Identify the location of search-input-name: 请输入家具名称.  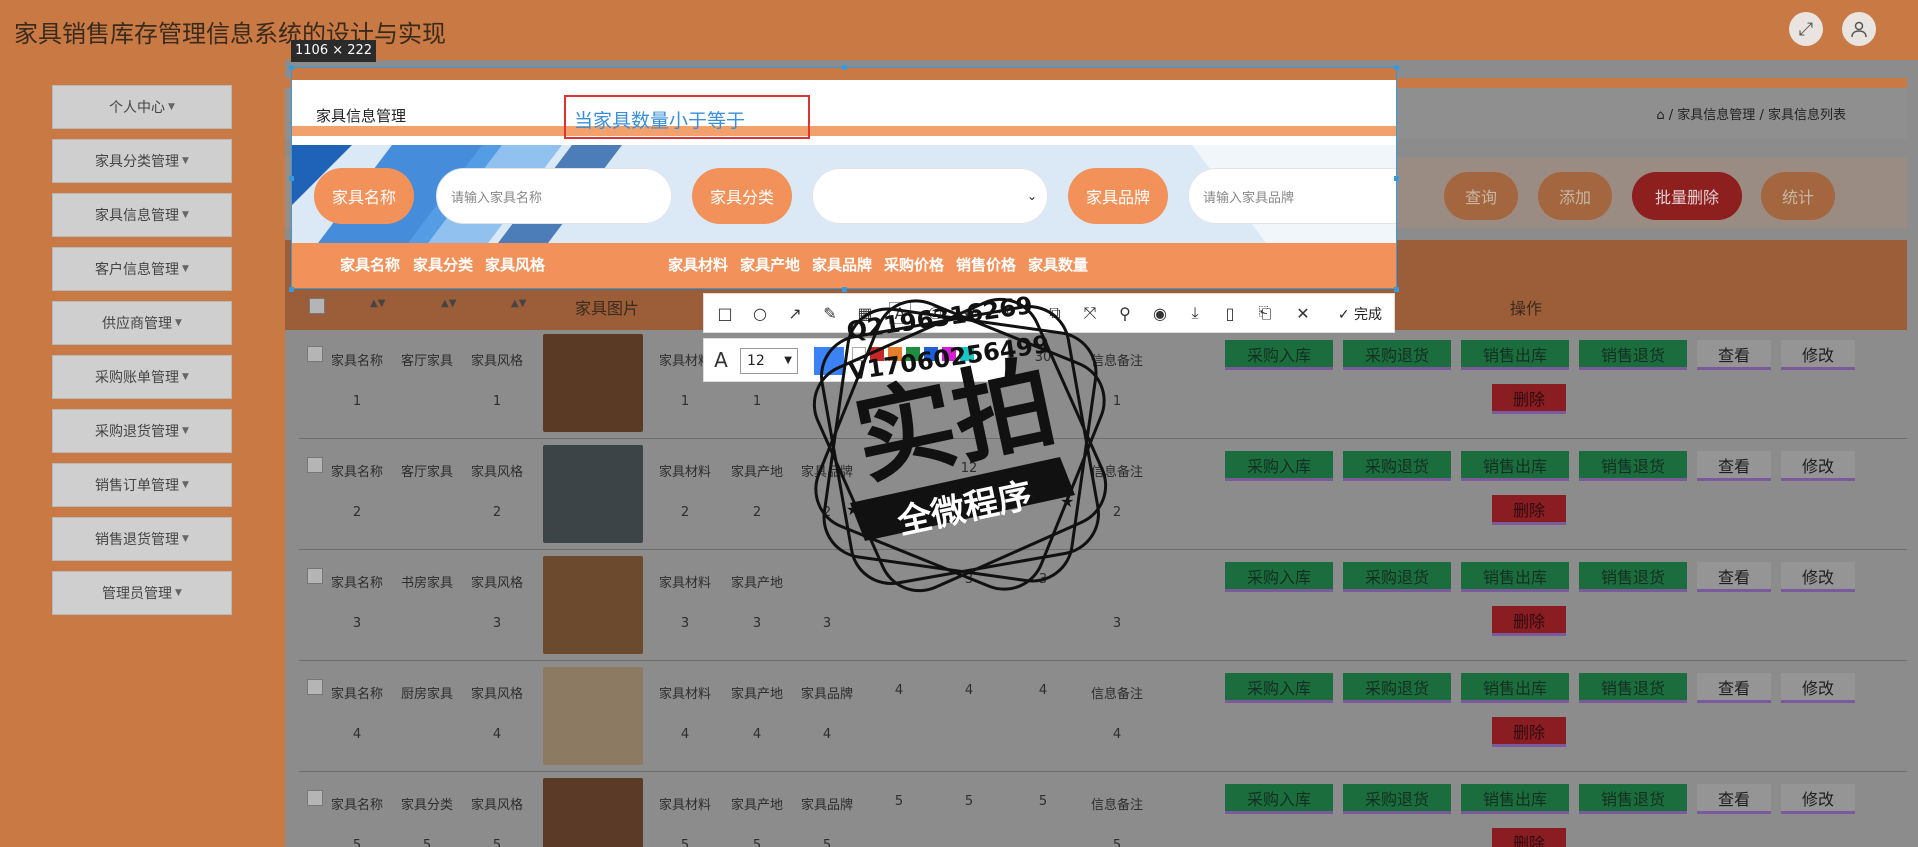
(554, 196).